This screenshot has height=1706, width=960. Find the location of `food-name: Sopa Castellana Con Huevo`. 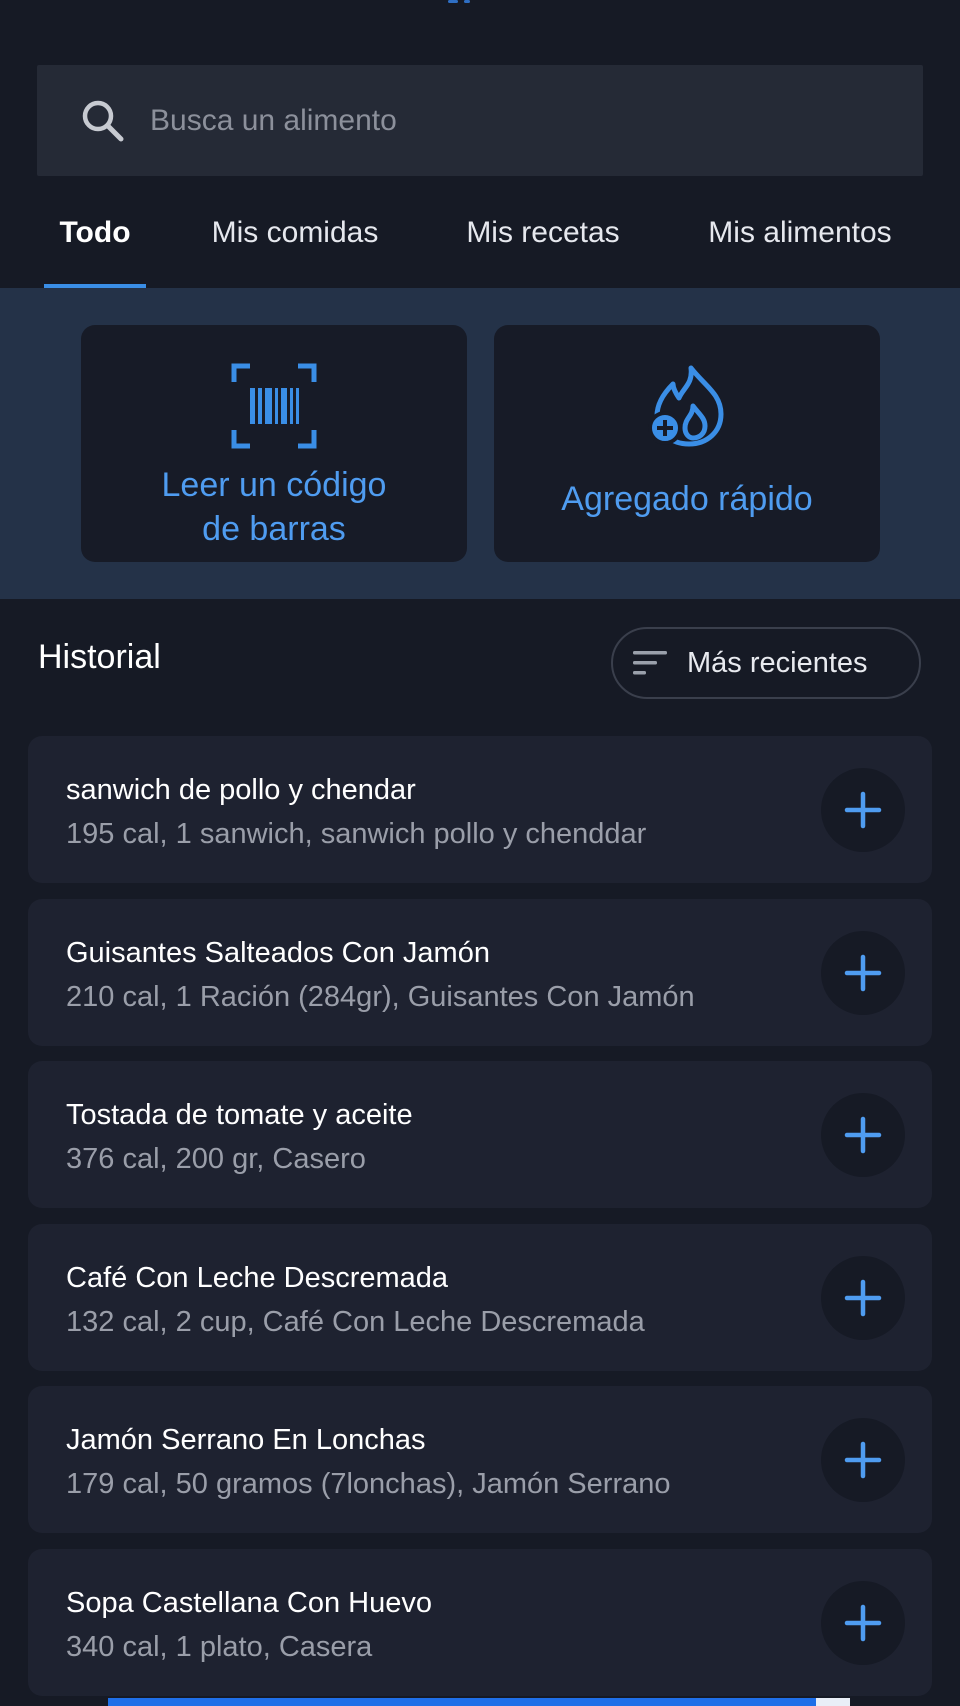

food-name: Sopa Castellana Con Huevo is located at coordinates (249, 1602).